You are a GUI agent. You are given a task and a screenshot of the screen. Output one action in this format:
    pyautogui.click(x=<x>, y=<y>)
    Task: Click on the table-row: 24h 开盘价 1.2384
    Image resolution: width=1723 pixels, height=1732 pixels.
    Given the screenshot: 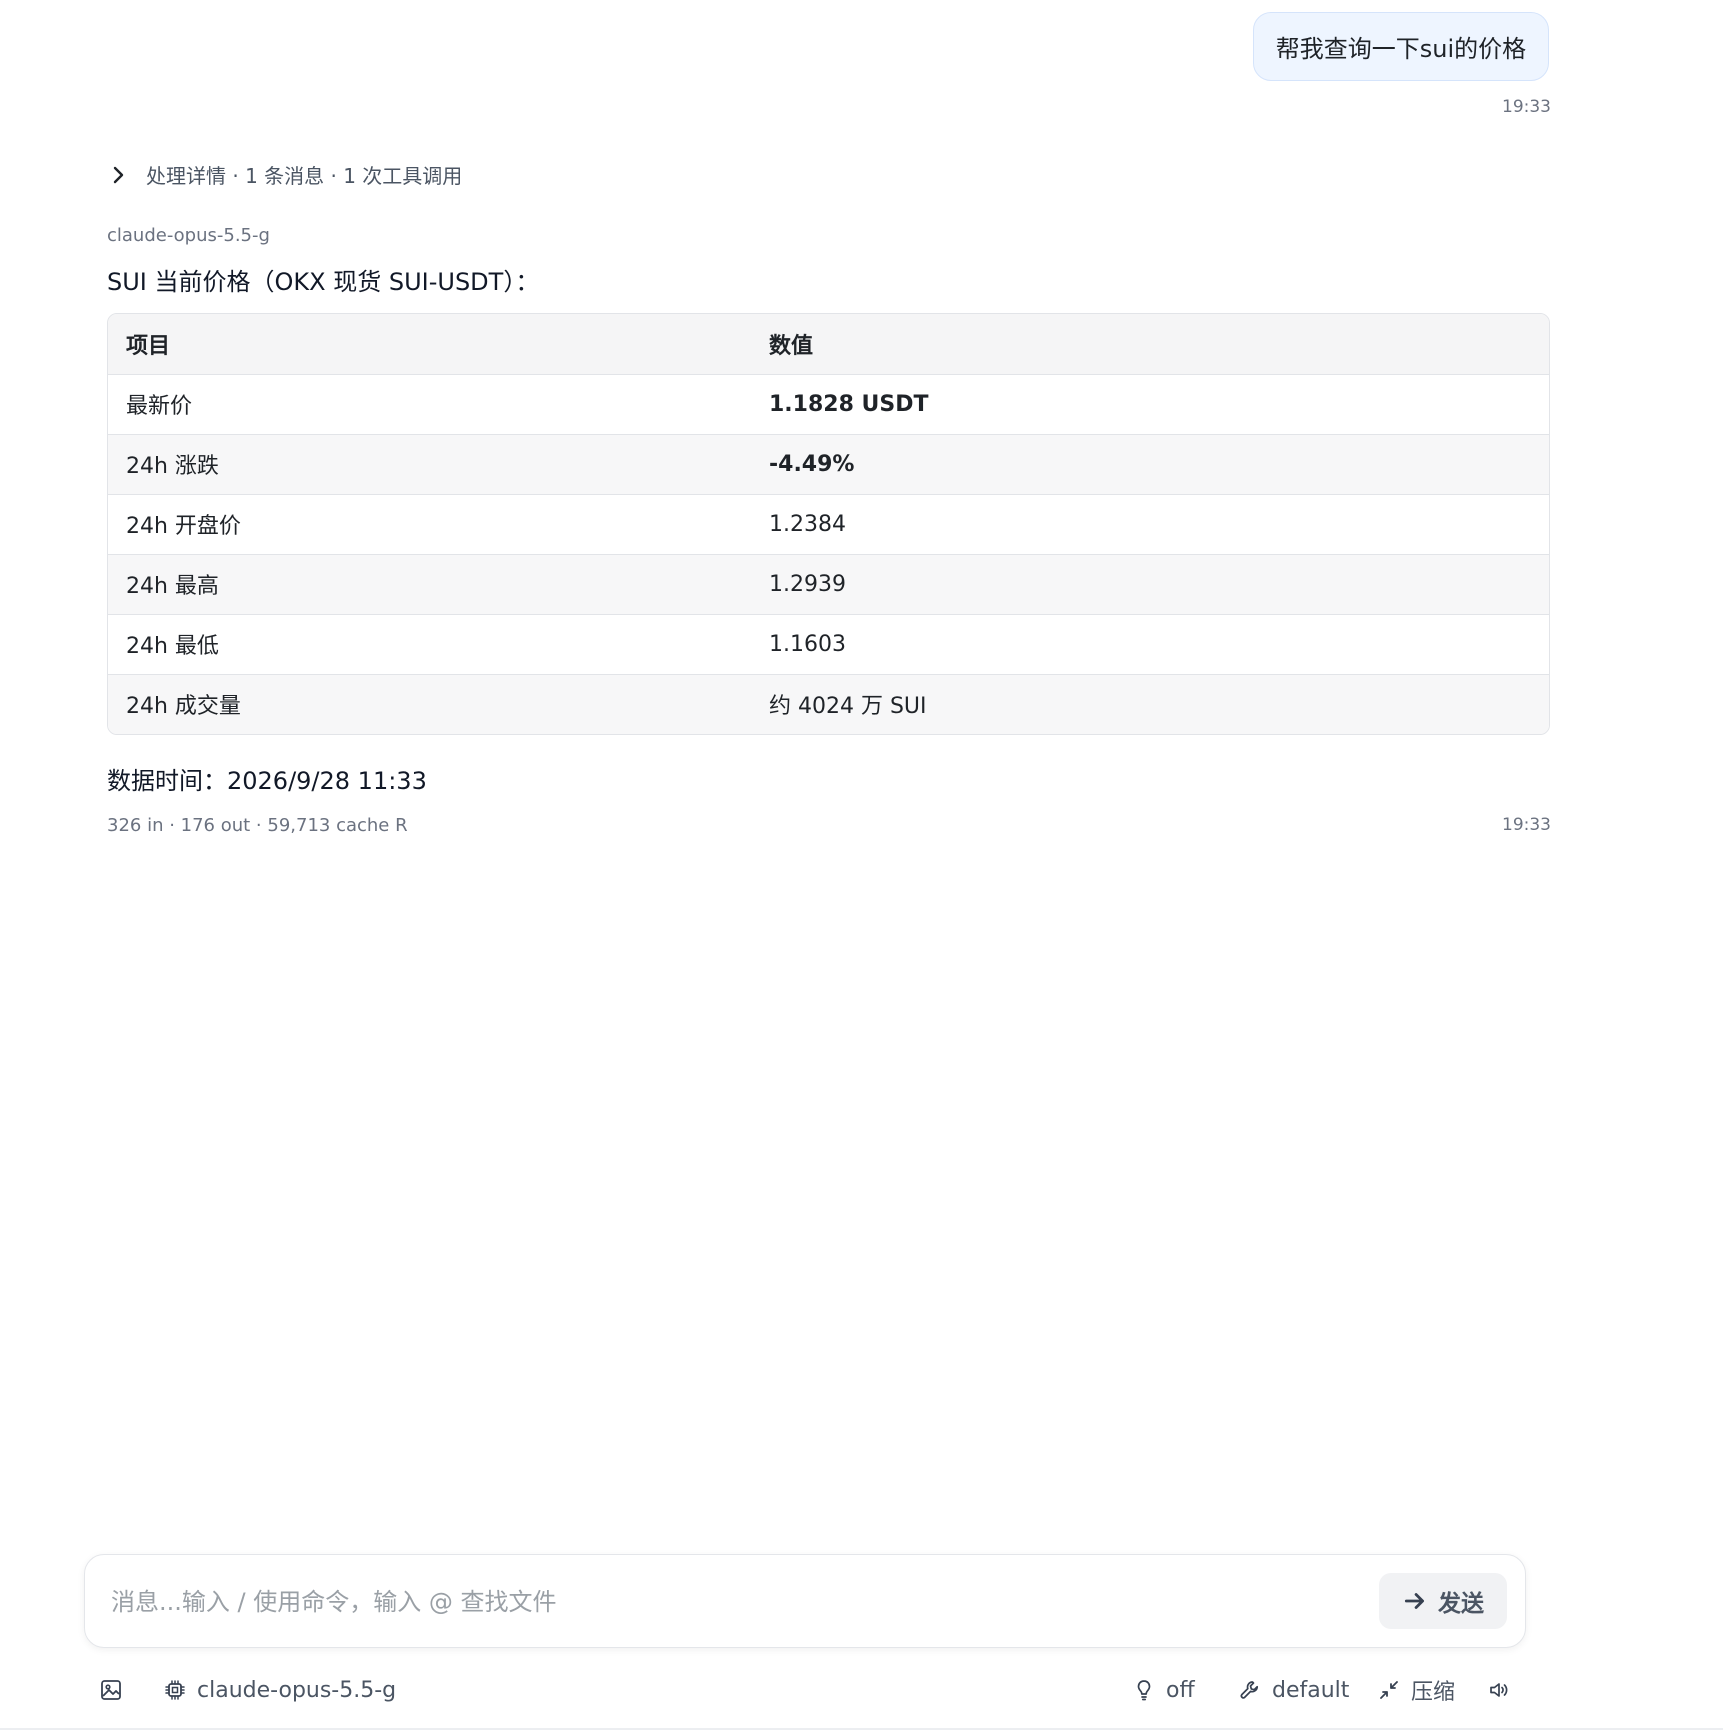 What is the action you would take?
    pyautogui.click(x=828, y=524)
    